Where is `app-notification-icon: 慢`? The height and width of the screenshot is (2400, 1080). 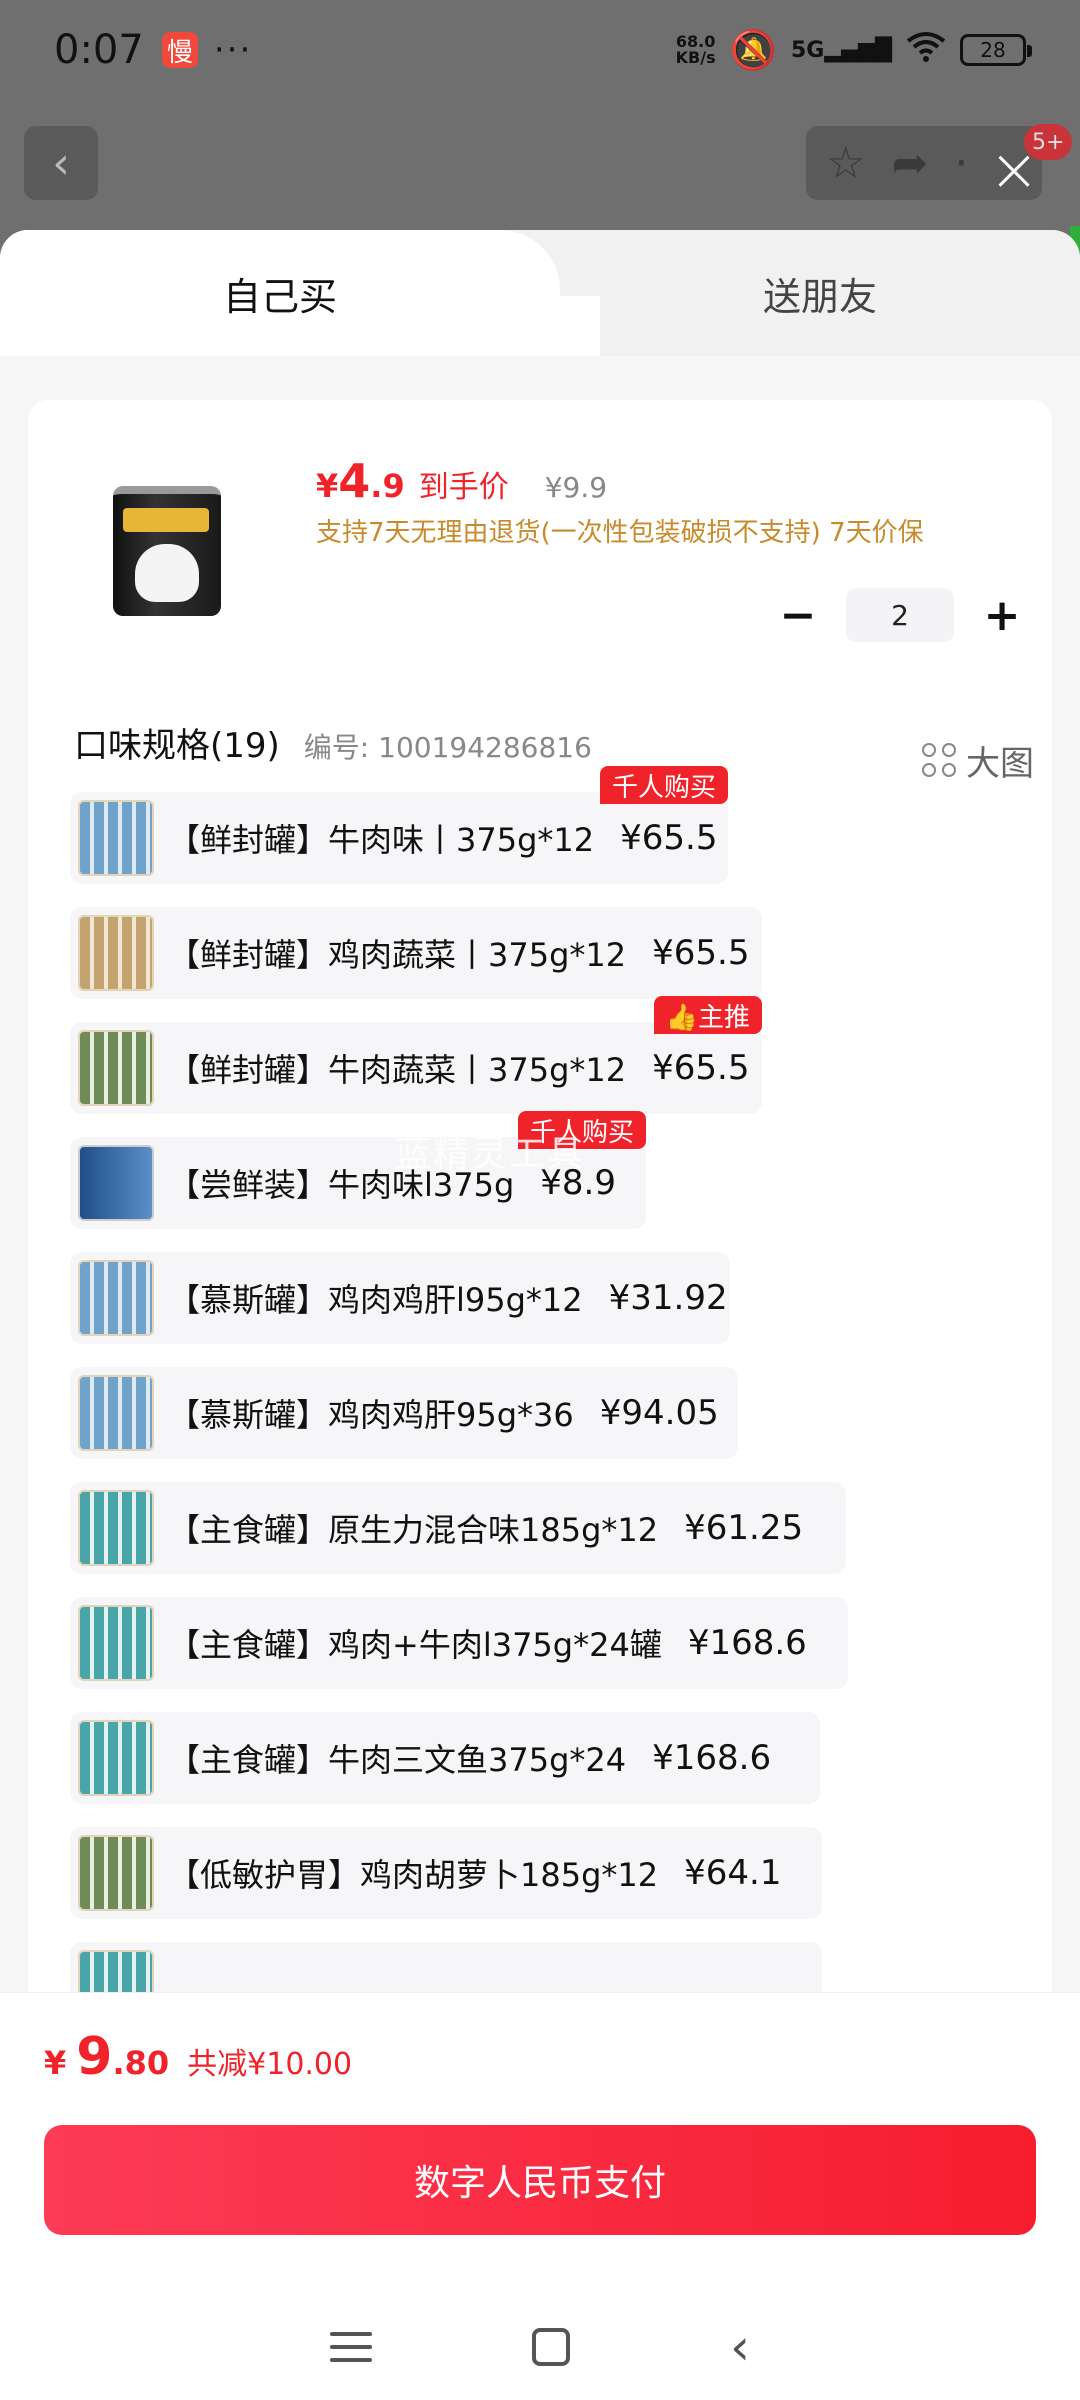
app-notification-icon: 慢 is located at coordinates (179, 50).